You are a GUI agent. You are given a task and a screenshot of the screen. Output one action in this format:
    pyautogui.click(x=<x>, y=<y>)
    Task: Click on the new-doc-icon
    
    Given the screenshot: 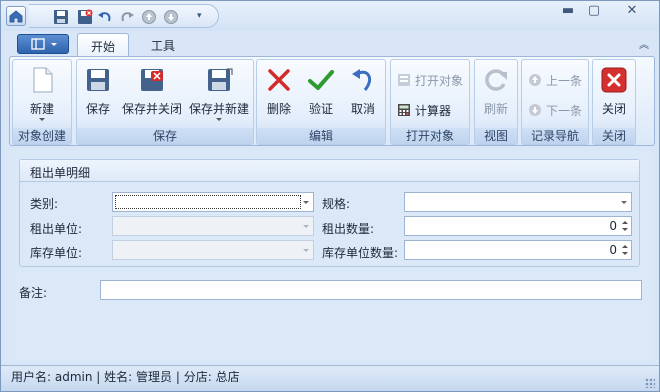 What is the action you would take?
    pyautogui.click(x=43, y=80)
    